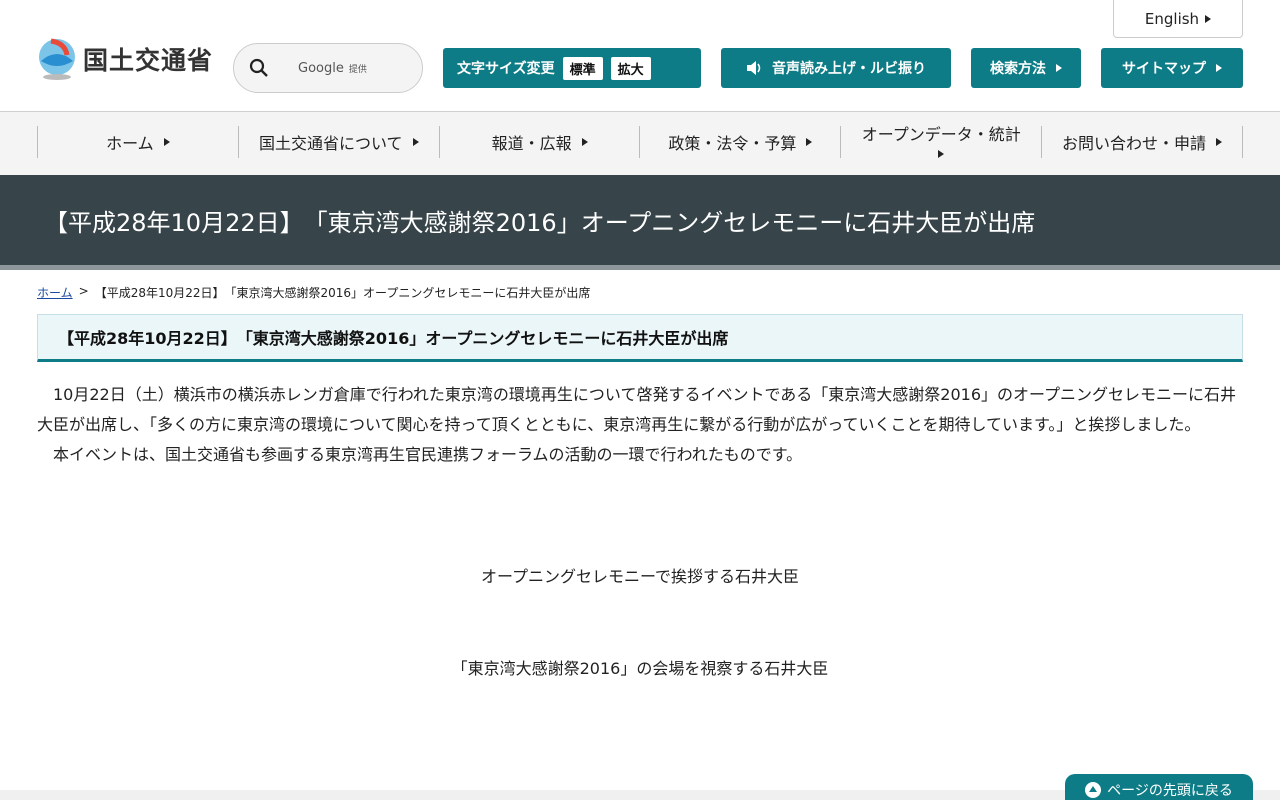 Image resolution: width=1280 pixels, height=800 pixels. Describe the element at coordinates (330, 143) in the screenshot. I see `nav-item-label: 国土交通省について` at that location.